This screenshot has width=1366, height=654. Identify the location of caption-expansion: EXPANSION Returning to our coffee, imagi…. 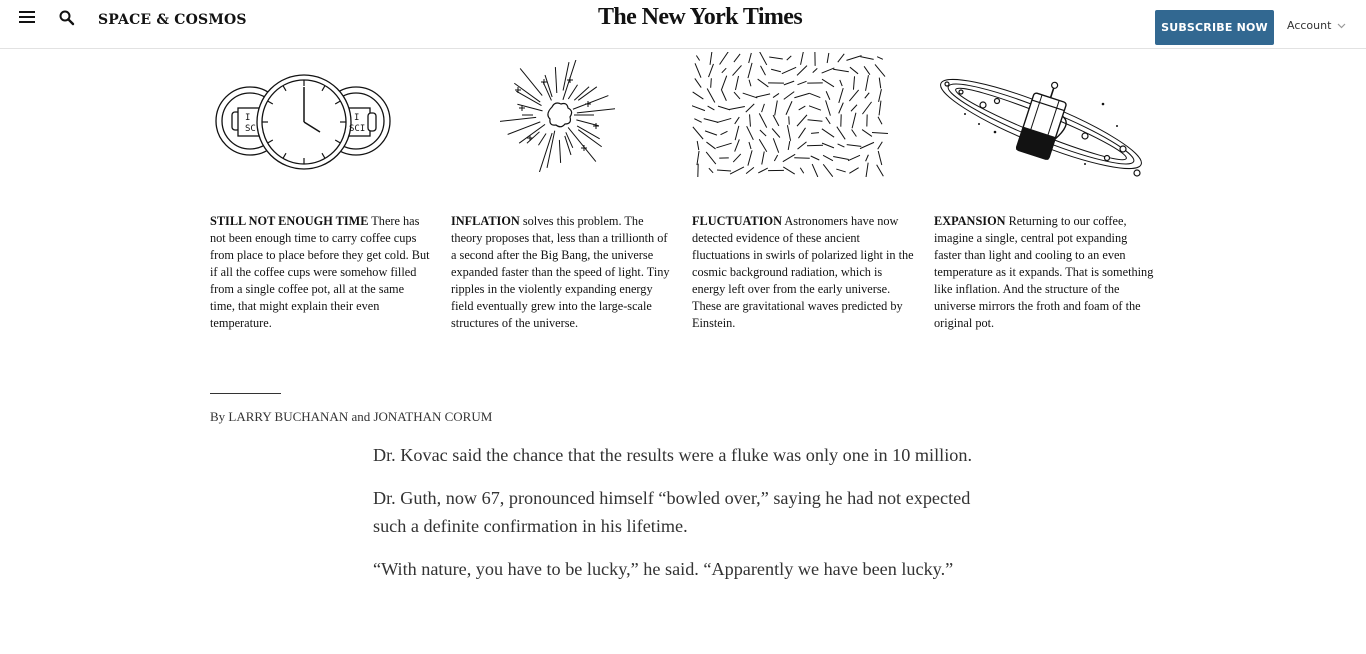
(1045, 272).